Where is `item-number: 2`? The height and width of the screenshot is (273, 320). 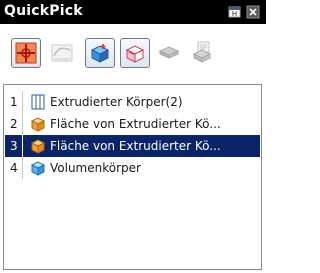
item-number: 2 is located at coordinates (14, 124).